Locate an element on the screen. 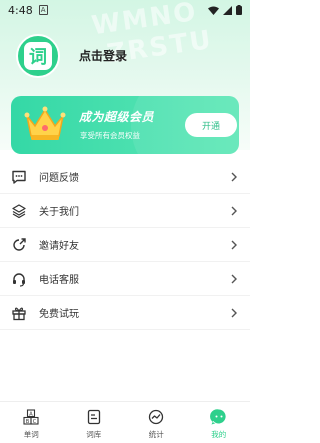 The width and height of the screenshot is (320, 443). tab-words: ABC 单词 is located at coordinates (31, 422).